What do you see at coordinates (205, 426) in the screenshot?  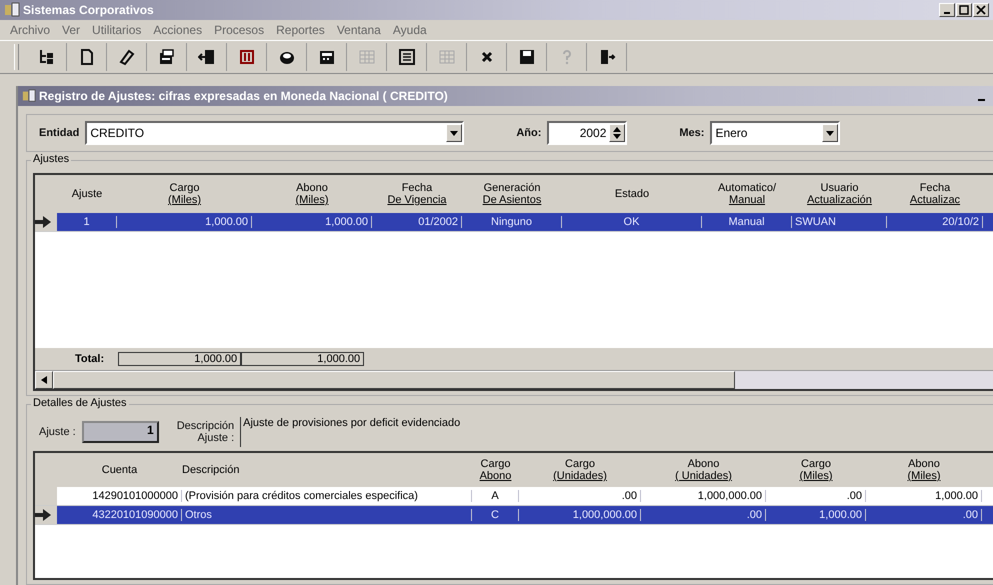 I see `description-label: Descripción` at bounding box center [205, 426].